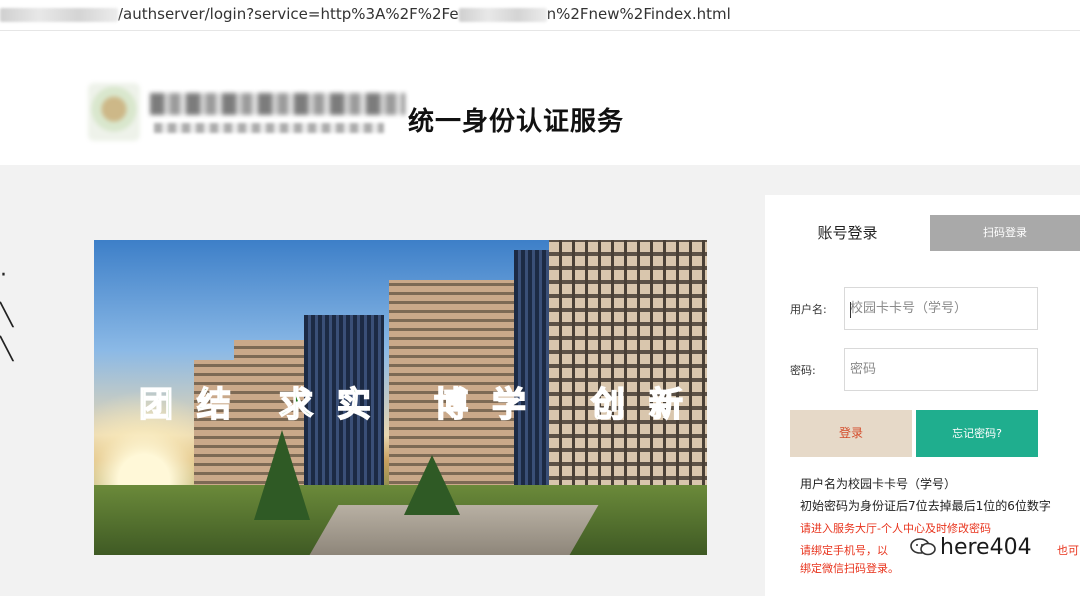 This screenshot has width=1080, height=596. What do you see at coordinates (895, 528) in the screenshot?
I see `note-change-password: 请进入服务大厅-个人中心及时修改密码` at bounding box center [895, 528].